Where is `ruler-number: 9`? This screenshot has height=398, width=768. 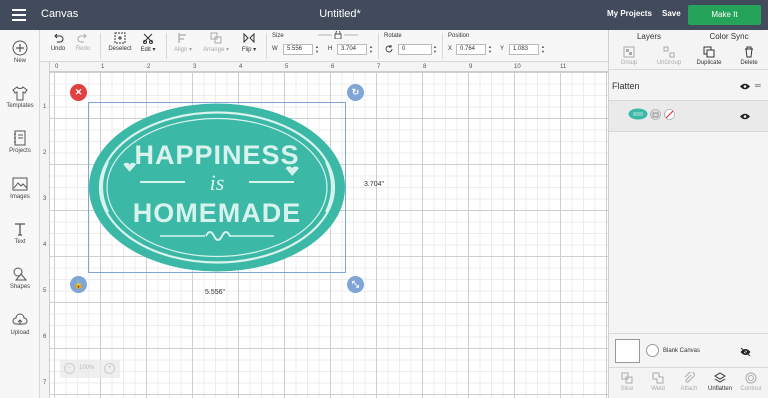
ruler-number: 9 is located at coordinates (471, 67).